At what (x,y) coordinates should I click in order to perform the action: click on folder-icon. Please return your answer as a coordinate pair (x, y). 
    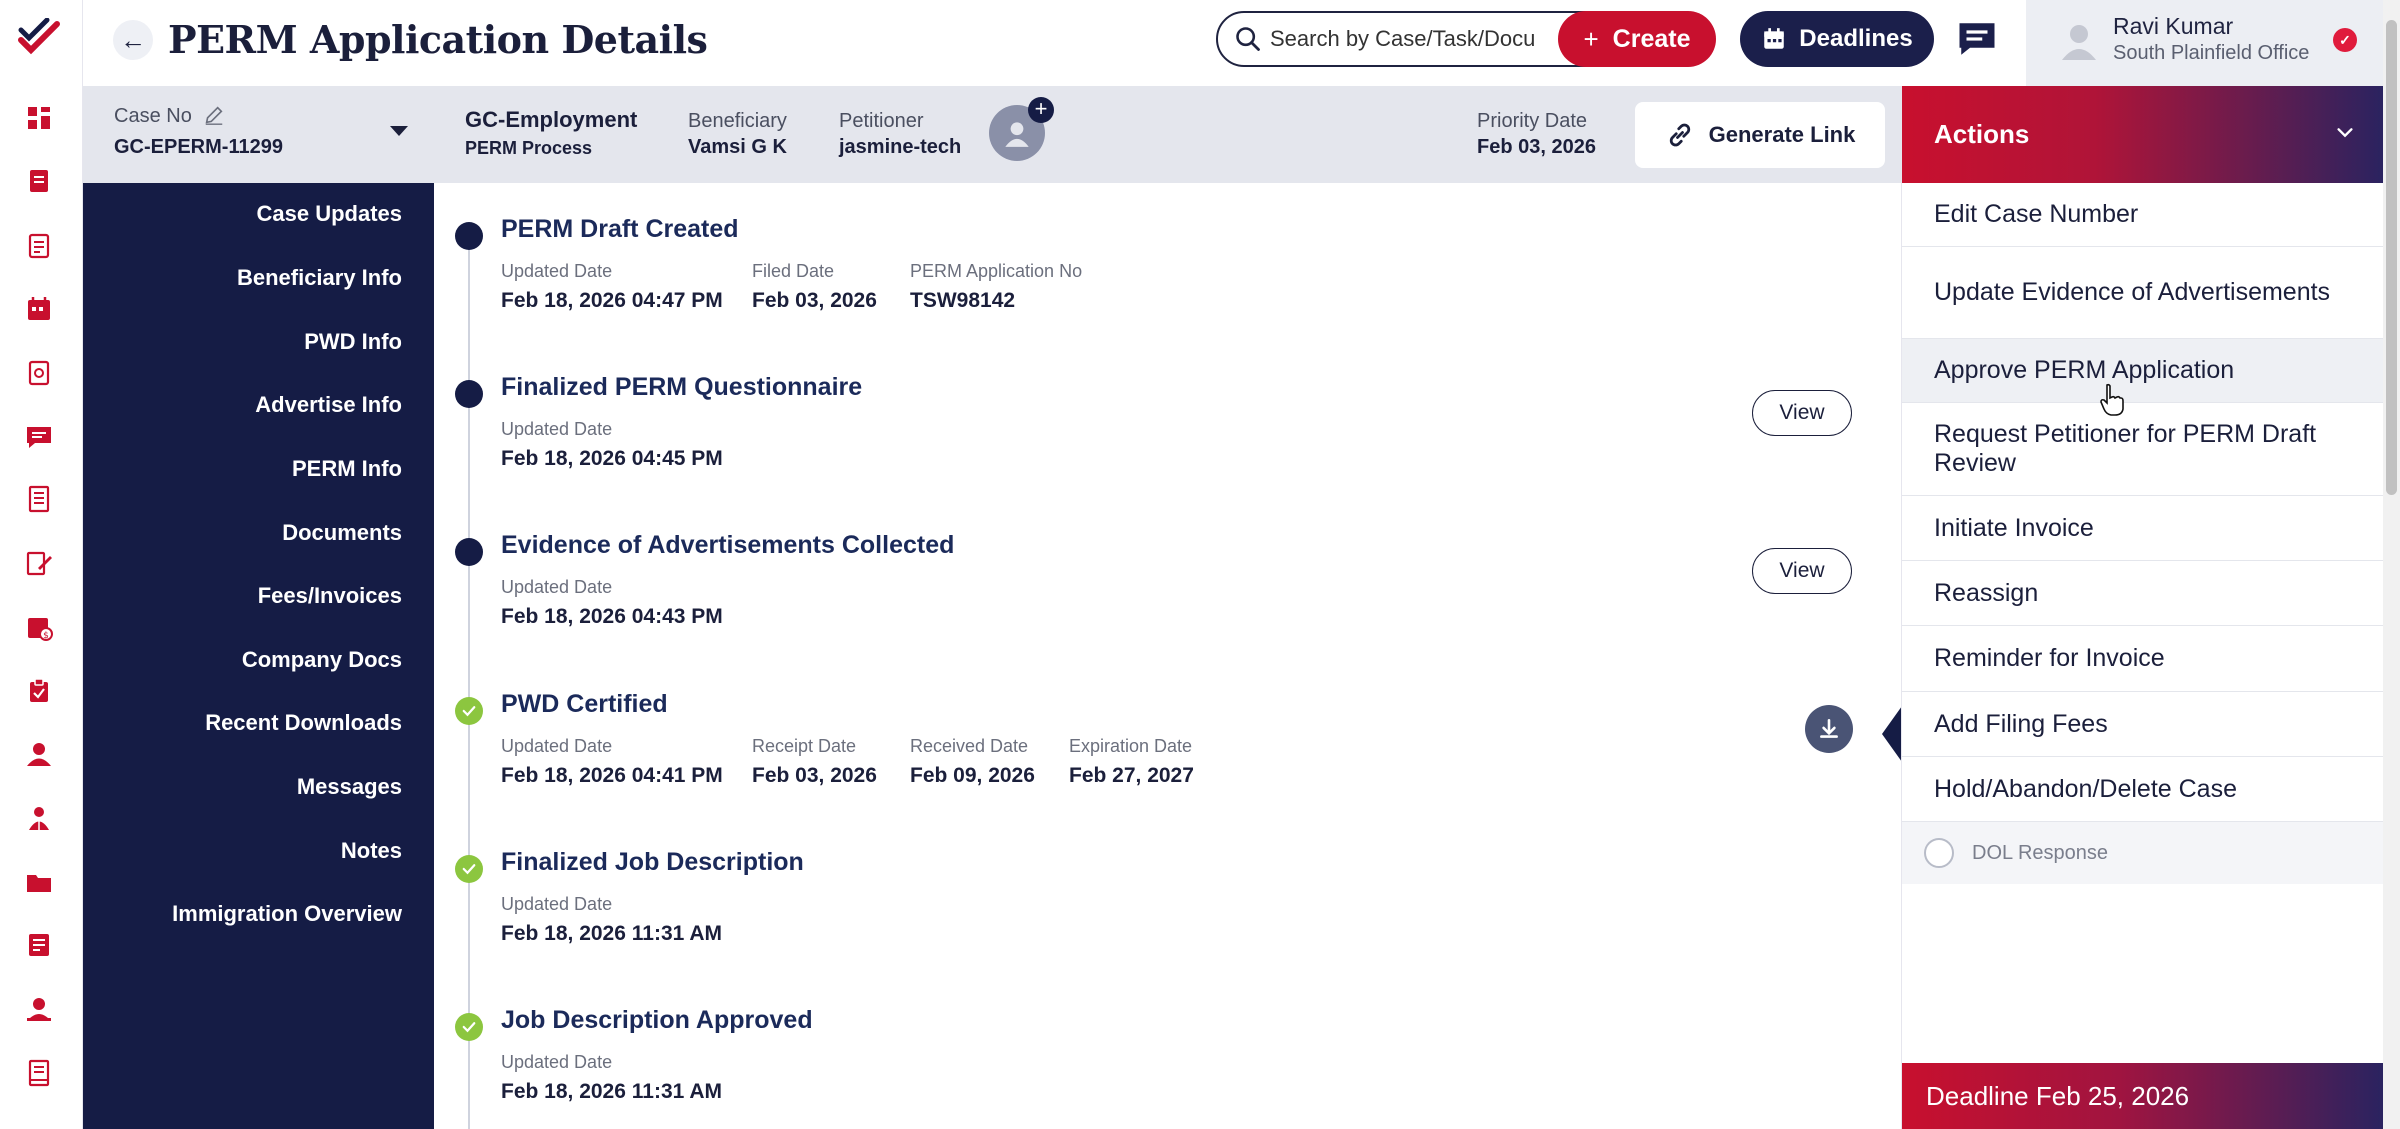
    Looking at the image, I should click on (39, 882).